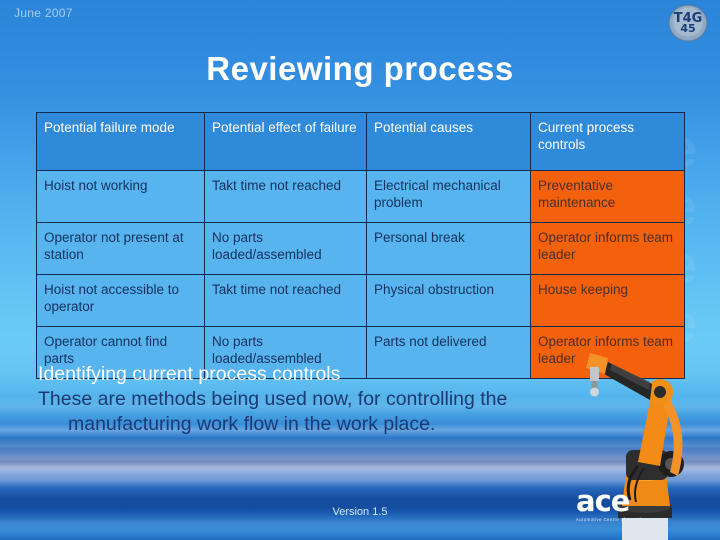  What do you see at coordinates (120, 141) in the screenshot?
I see `column-header-failure-mode: Potential failure mode` at bounding box center [120, 141].